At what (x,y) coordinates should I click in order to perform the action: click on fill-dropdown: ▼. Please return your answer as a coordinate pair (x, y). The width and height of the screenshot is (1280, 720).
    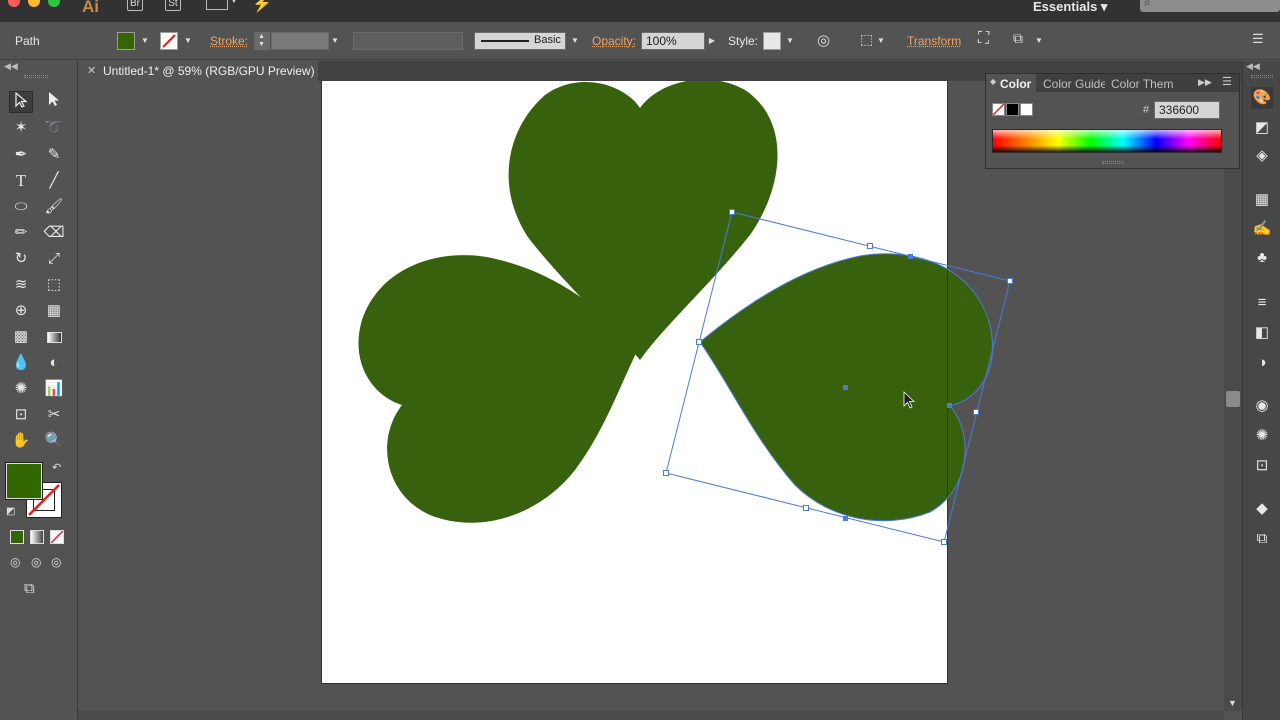
    Looking at the image, I should click on (145, 41).